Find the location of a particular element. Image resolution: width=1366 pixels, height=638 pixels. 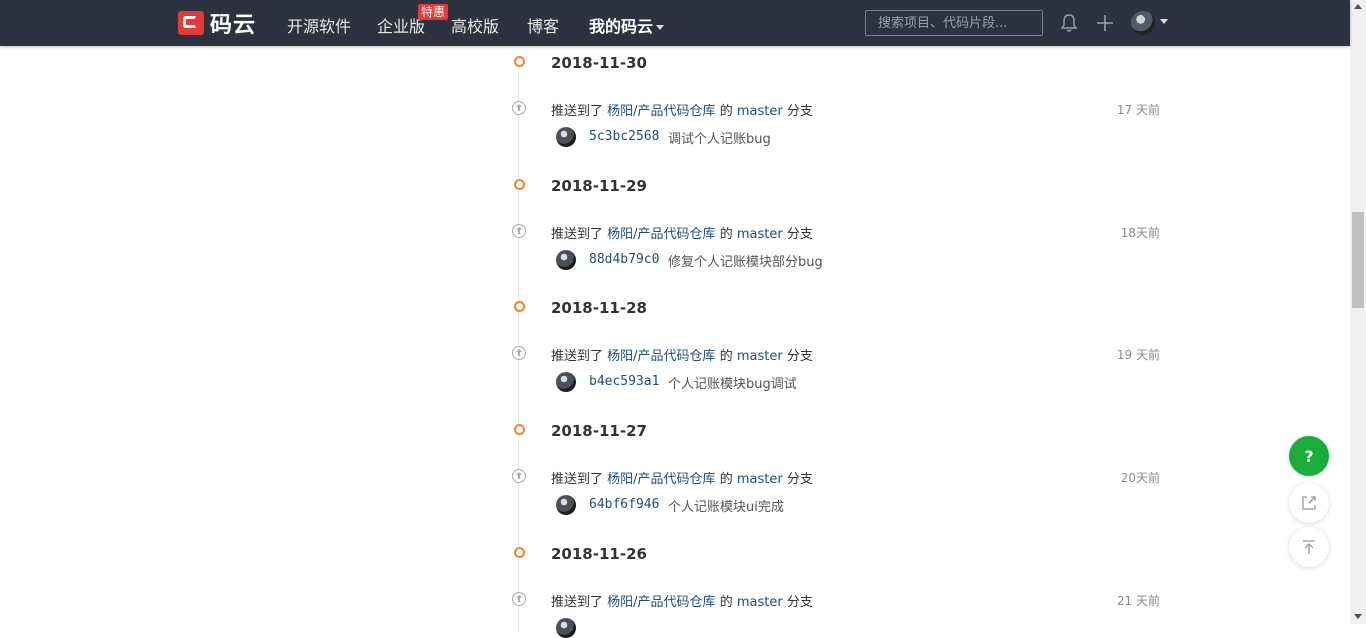

back-to-top-button is located at coordinates (1309, 547).